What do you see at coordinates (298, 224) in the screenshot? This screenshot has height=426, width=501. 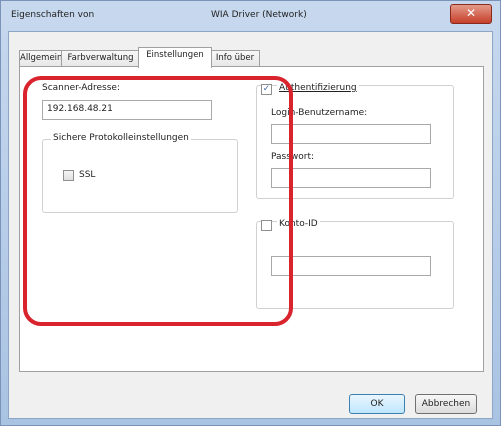 I see `account-id-label: Konto-ID` at bounding box center [298, 224].